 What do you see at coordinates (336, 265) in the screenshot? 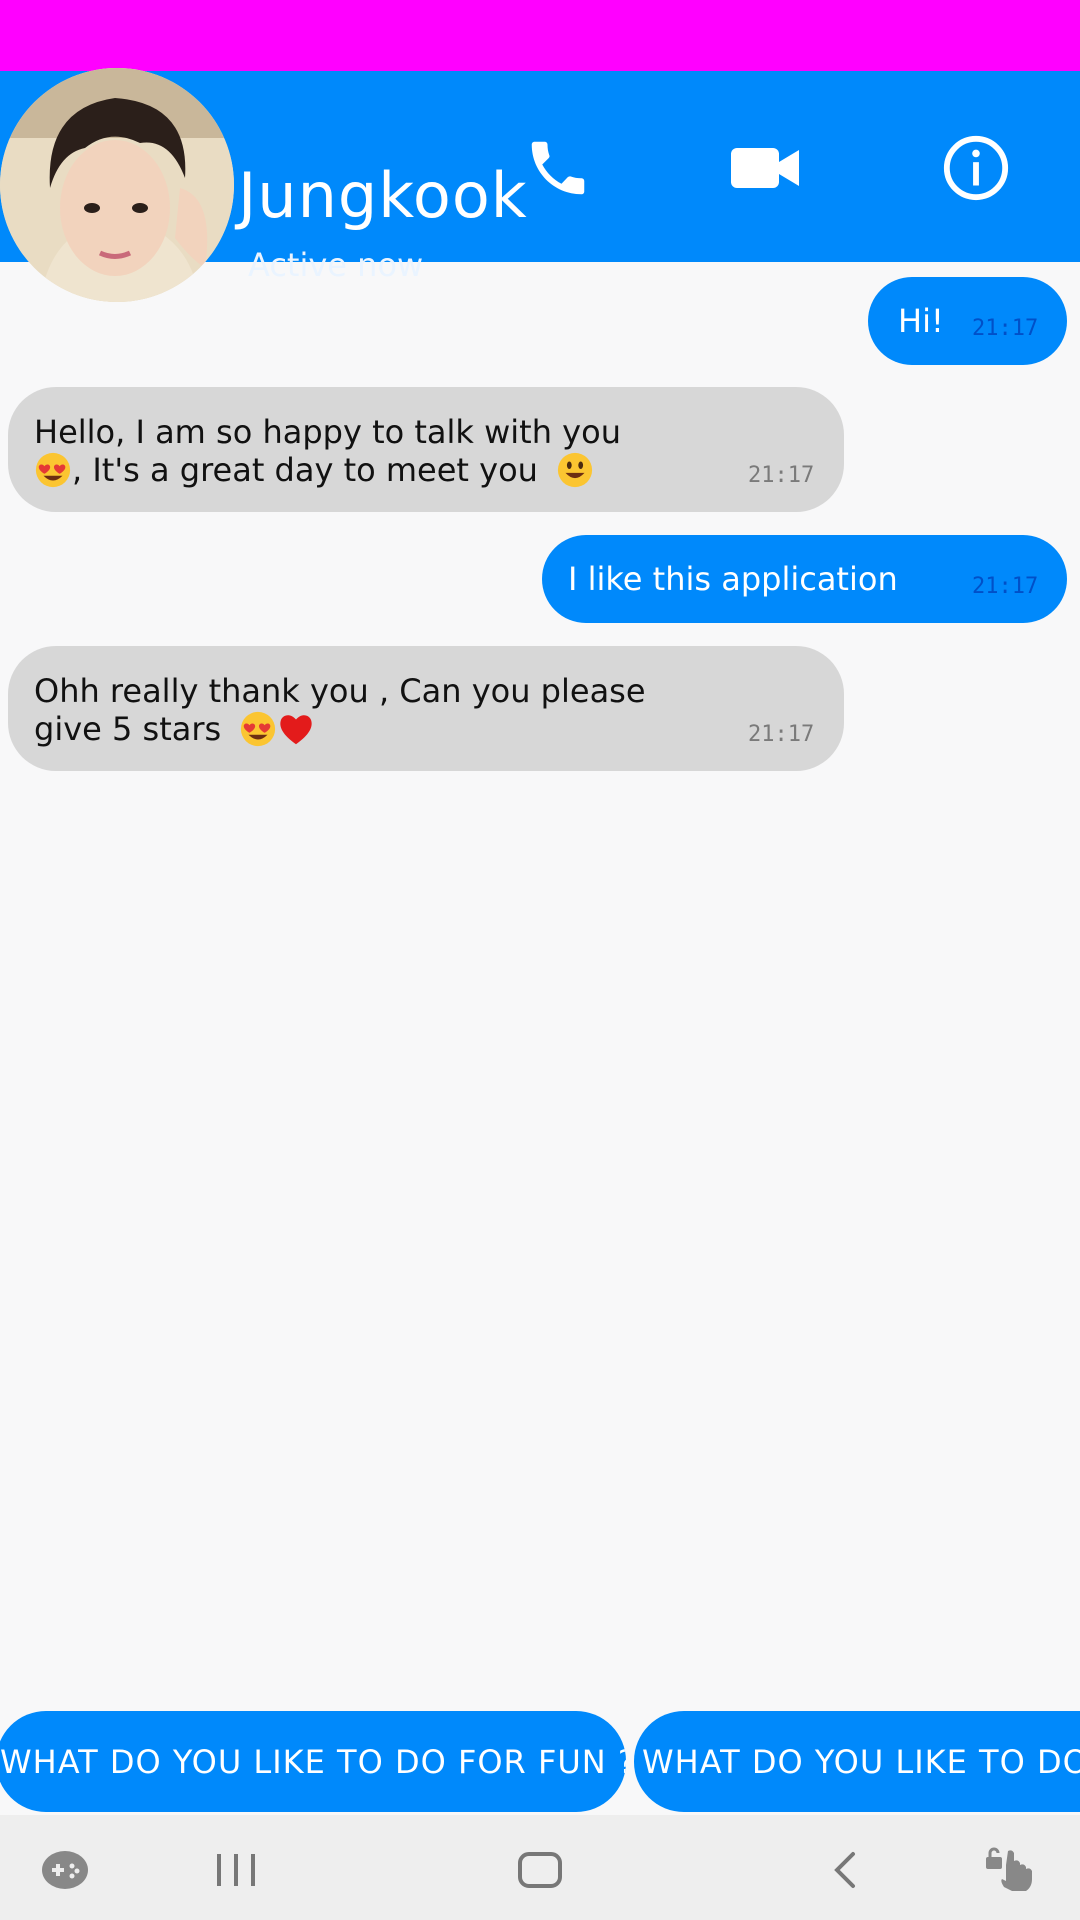
I see `contact-status: Active now` at bounding box center [336, 265].